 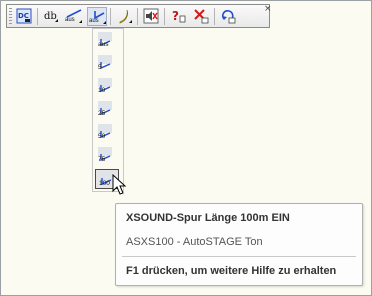 What do you see at coordinates (119, 184) in the screenshot?
I see `mouse-pointer-icon` at bounding box center [119, 184].